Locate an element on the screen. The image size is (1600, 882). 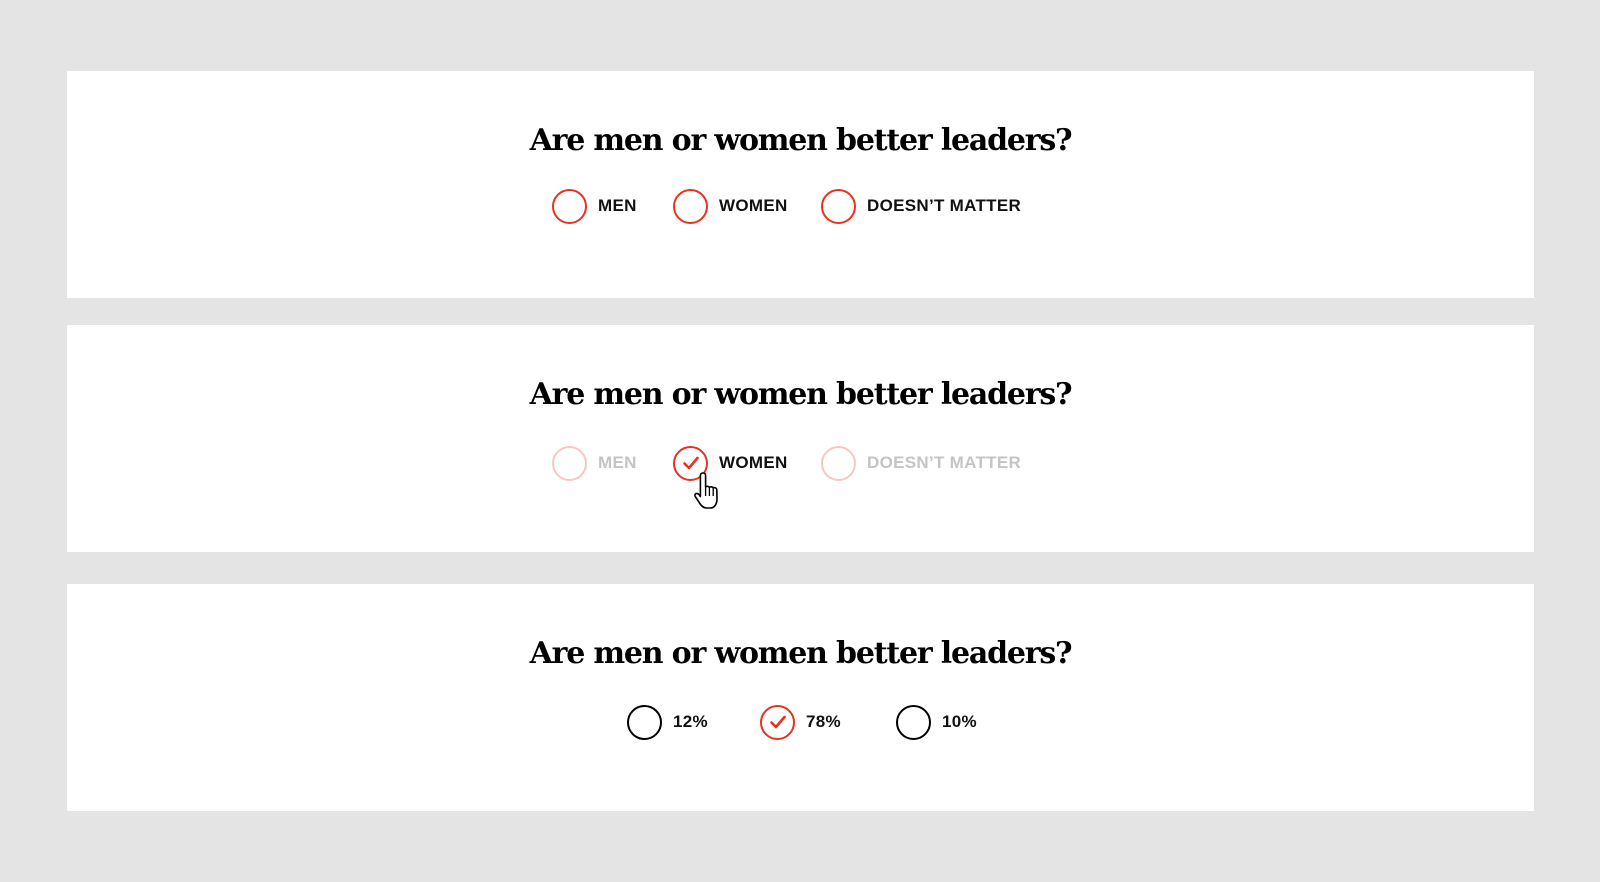
result-doesnt-matter: 10% is located at coordinates (936, 722).